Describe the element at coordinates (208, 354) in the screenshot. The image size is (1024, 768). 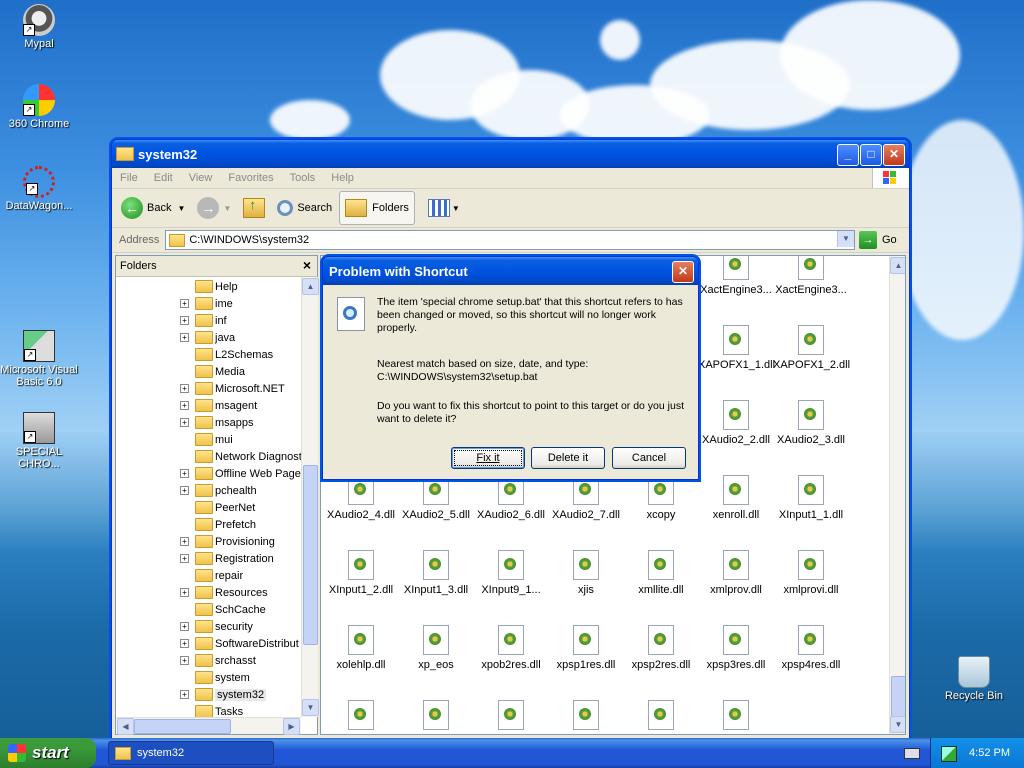
I see `folder-tree-item: L2Schemas` at that location.